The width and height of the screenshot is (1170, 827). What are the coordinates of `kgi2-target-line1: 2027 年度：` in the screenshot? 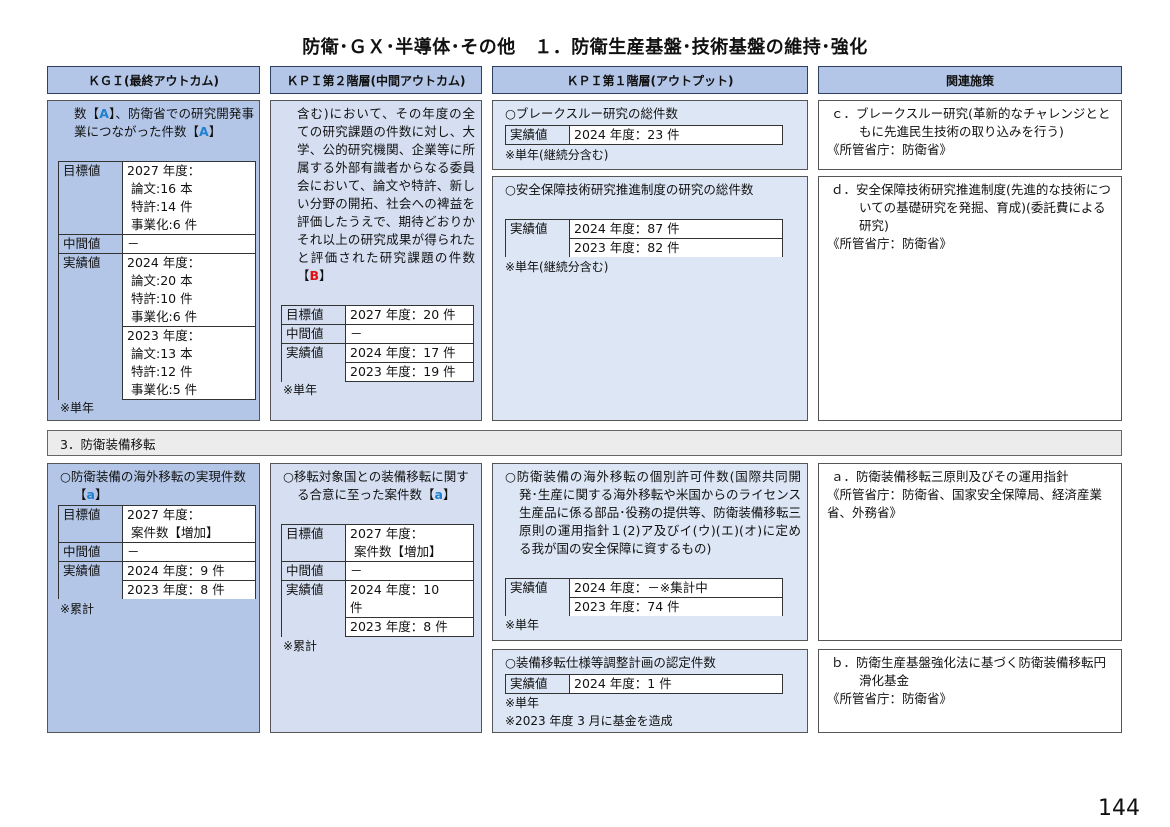 It's located at (164, 514).